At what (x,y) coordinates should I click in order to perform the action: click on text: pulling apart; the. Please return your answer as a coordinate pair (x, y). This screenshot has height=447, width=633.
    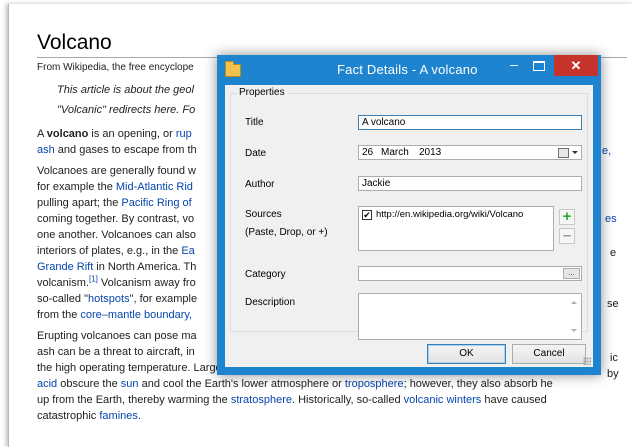
    Looking at the image, I should click on (79, 203).